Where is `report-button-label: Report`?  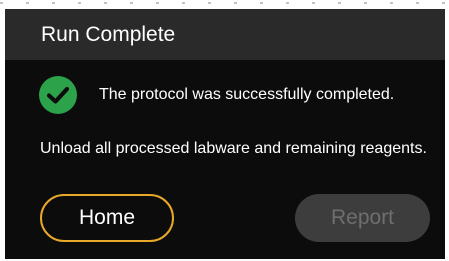 report-button-label: Report is located at coordinates (362, 217).